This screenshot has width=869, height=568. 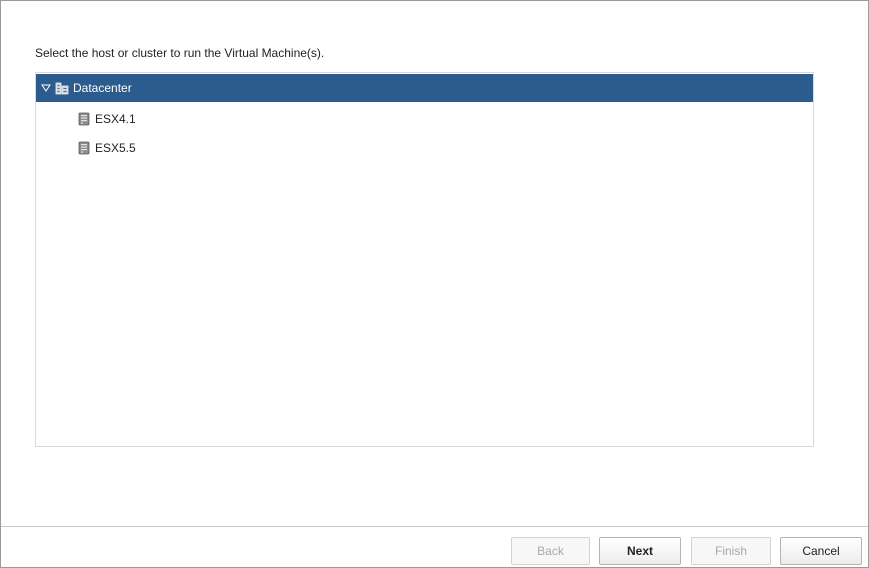 I want to click on back-button: Back, so click(x=550, y=551).